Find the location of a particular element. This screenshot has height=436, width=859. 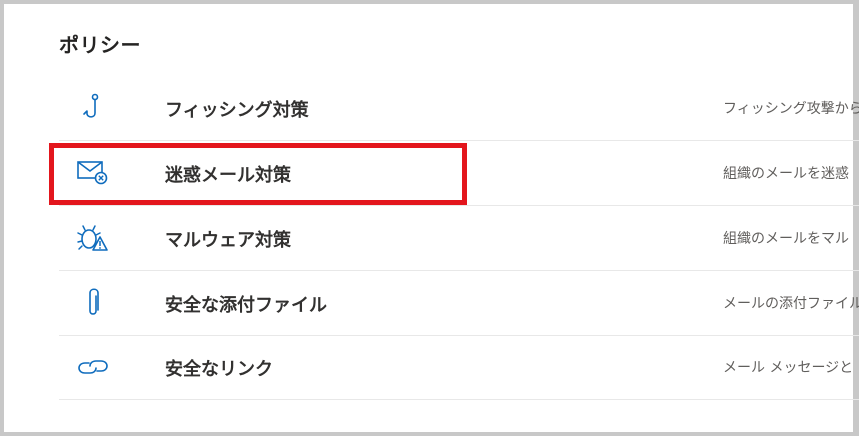

policy-label: フィッシング対策 is located at coordinates (237, 110).